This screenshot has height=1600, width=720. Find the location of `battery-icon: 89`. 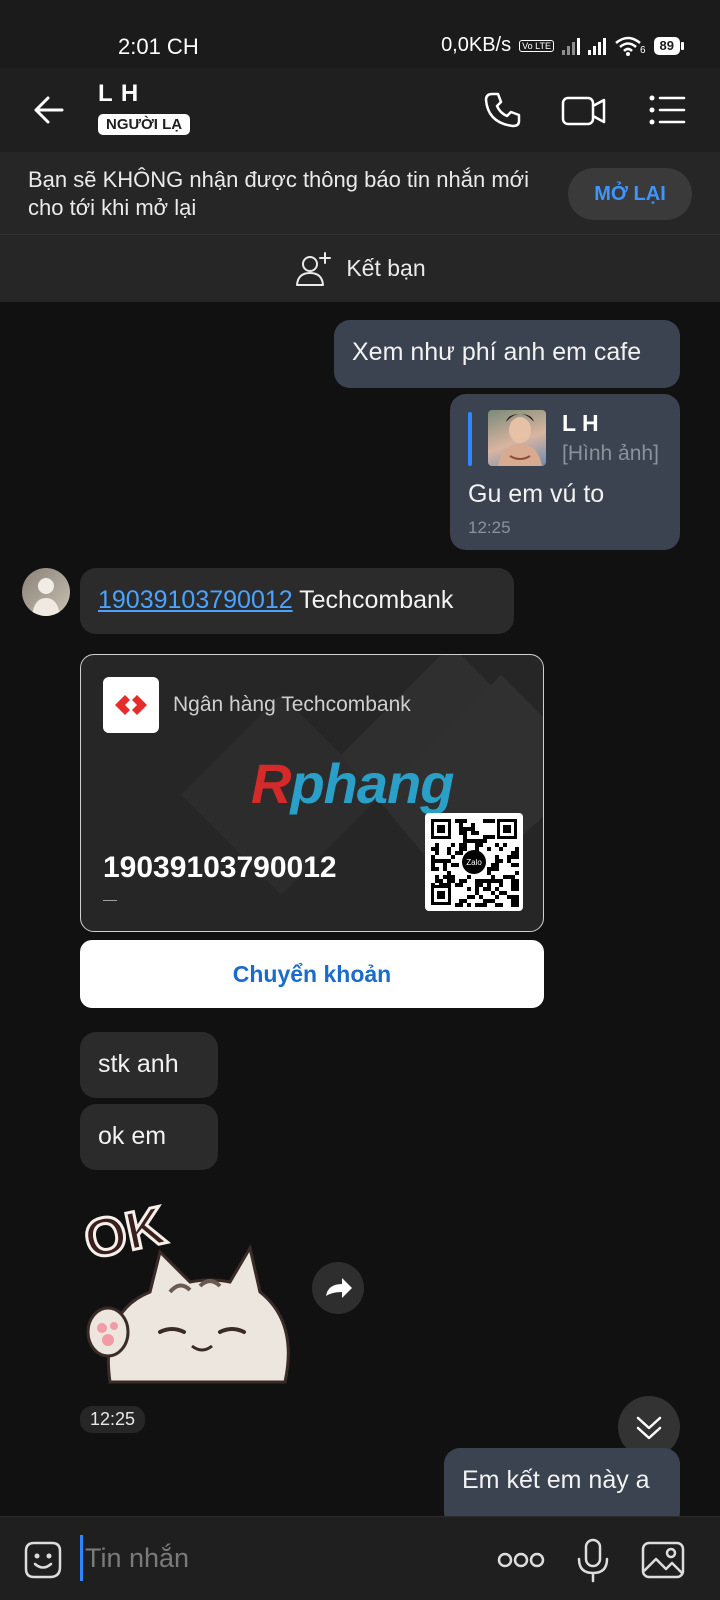

battery-icon: 89 is located at coordinates (668, 45).